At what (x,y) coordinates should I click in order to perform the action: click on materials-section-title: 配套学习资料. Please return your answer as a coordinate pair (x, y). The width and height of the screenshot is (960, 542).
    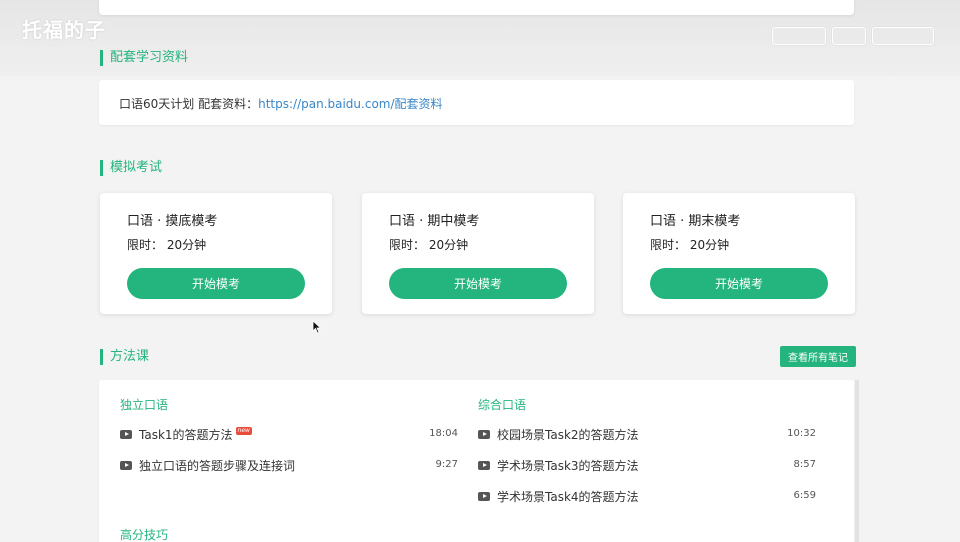
    Looking at the image, I should click on (144, 58).